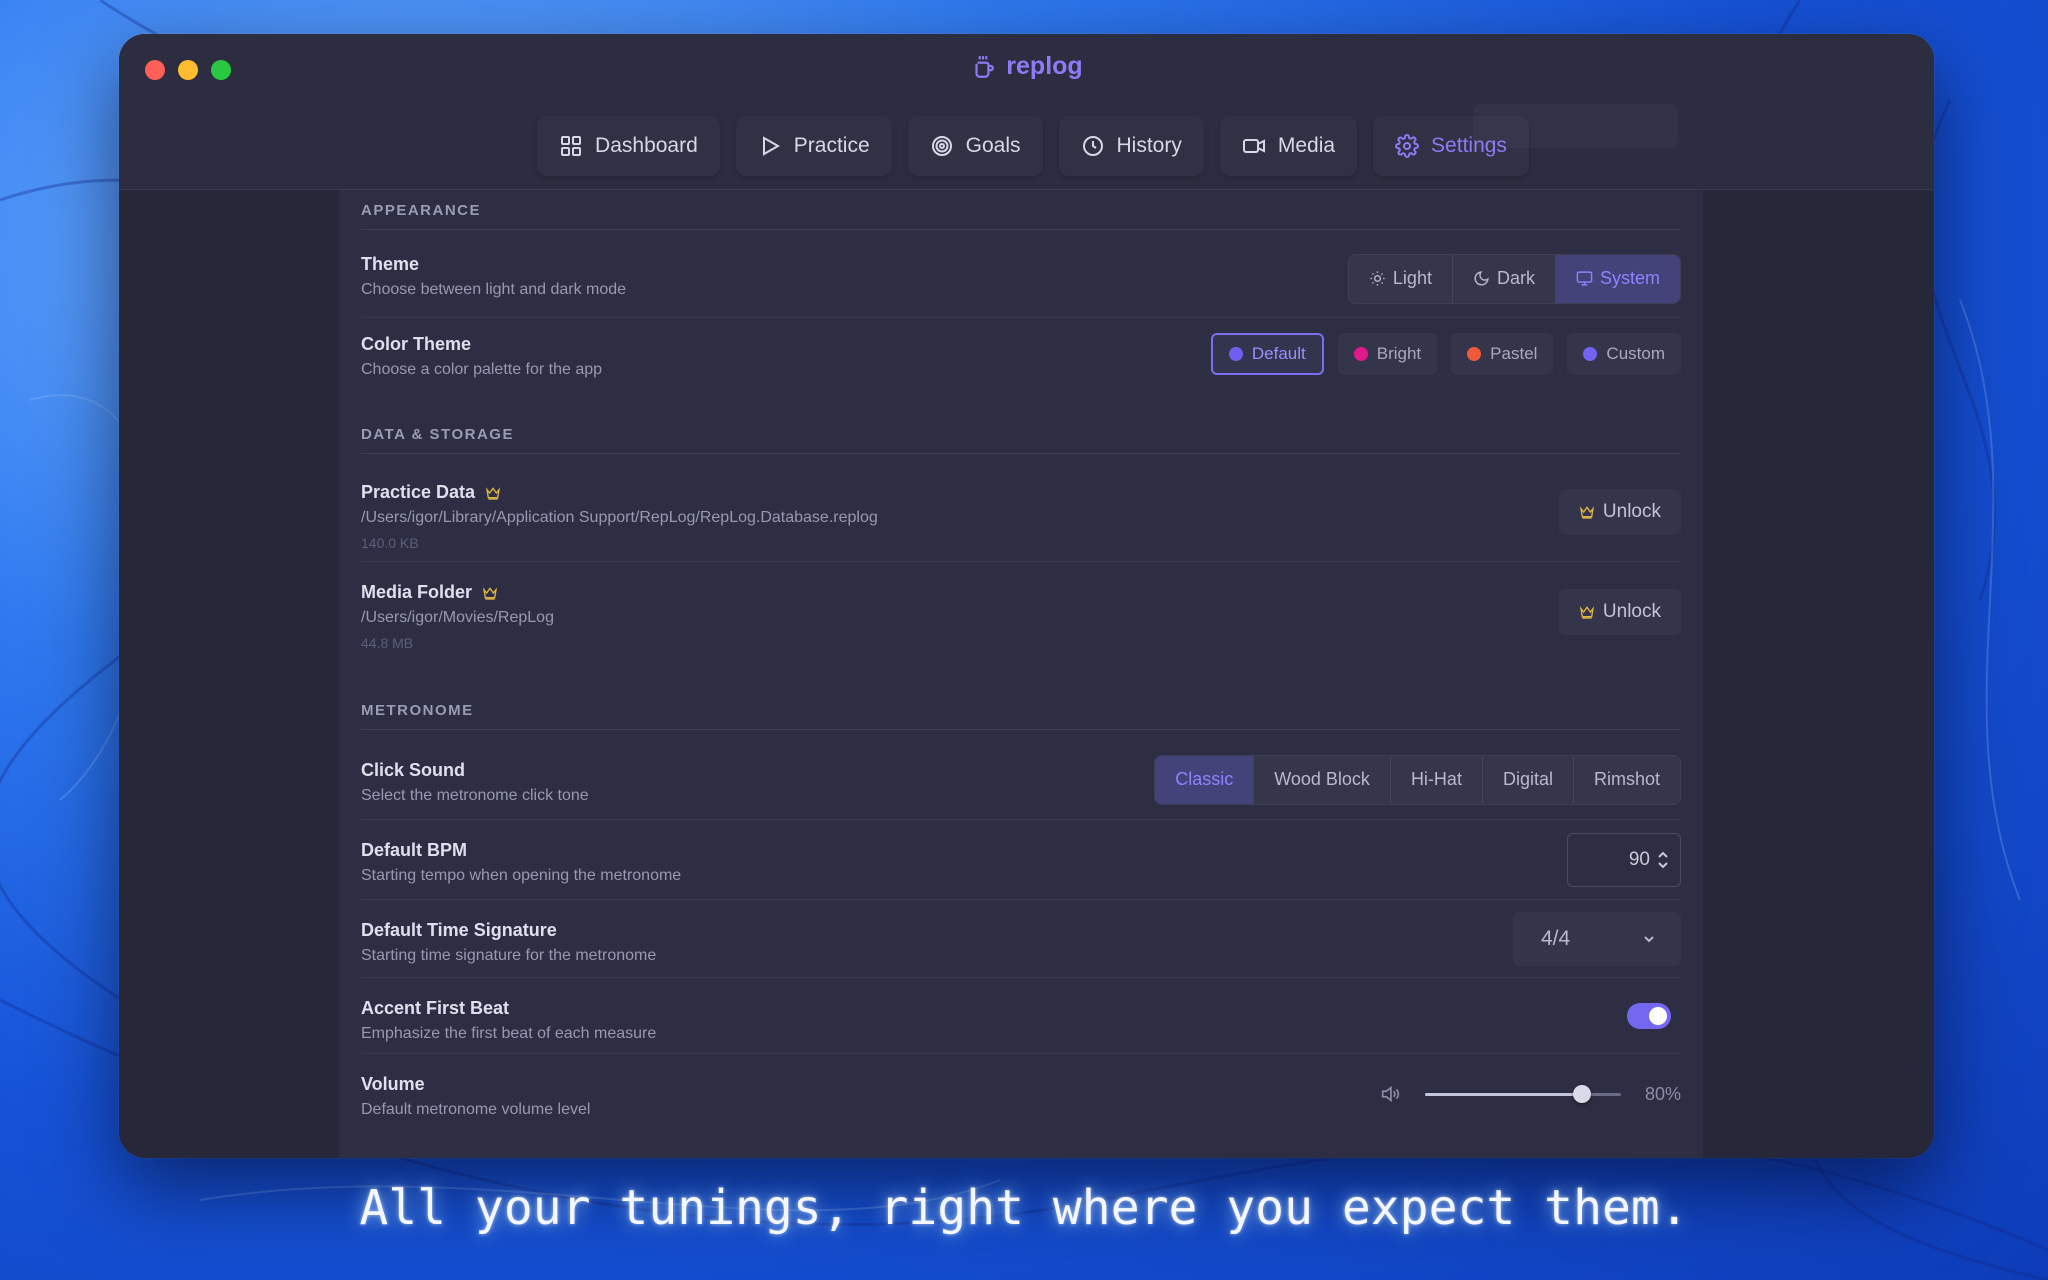 The image size is (2048, 1280). Describe the element at coordinates (1021, 216) in the screenshot. I see `section-appearance-title: APPEARANCE` at that location.